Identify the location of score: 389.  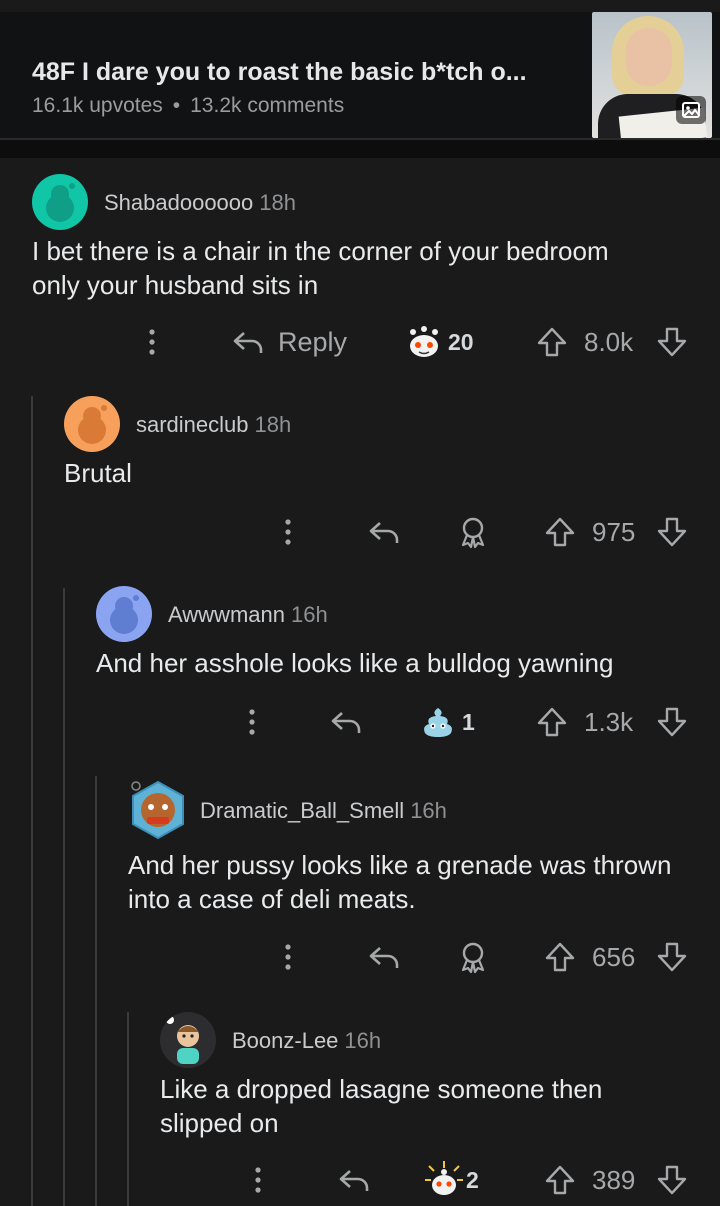
(614, 1179).